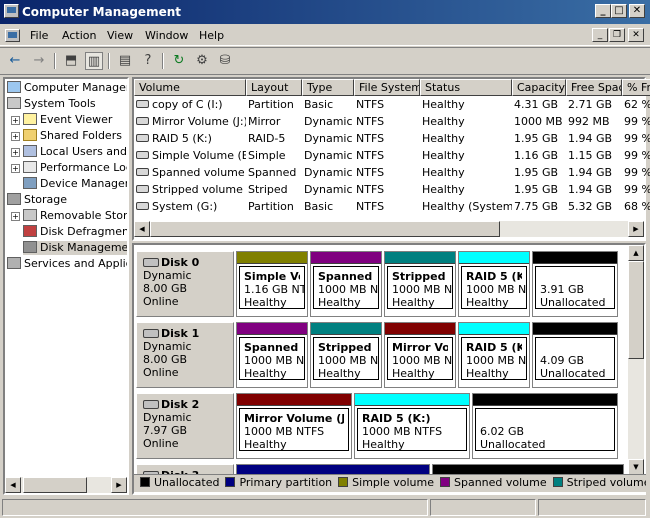 The image size is (650, 518). Describe the element at coordinates (39, 35) in the screenshot. I see `menu-file: File` at that location.